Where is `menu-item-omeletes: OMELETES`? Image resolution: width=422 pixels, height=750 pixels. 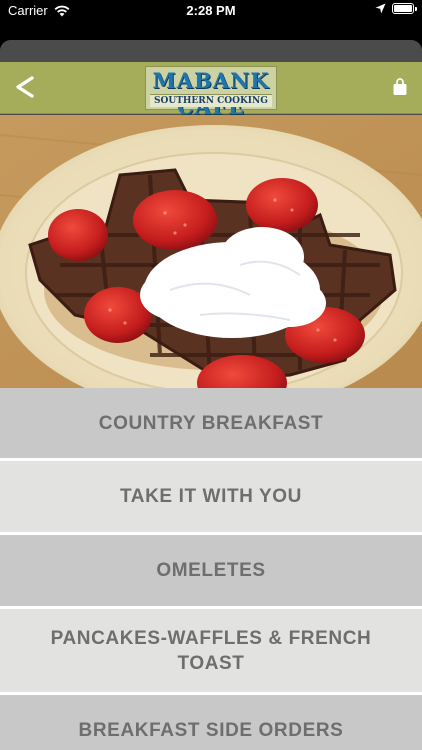 menu-item-omeletes: OMELETES is located at coordinates (211, 572).